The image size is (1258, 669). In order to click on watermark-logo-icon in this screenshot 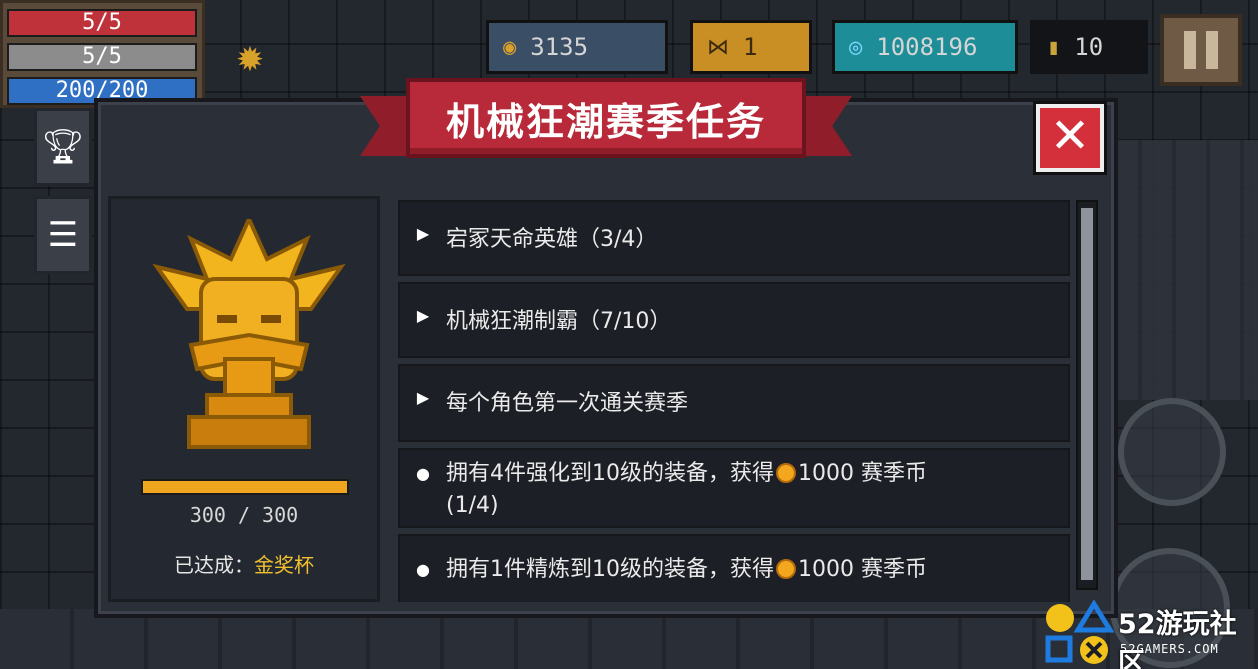, I will do `click(1080, 632)`.